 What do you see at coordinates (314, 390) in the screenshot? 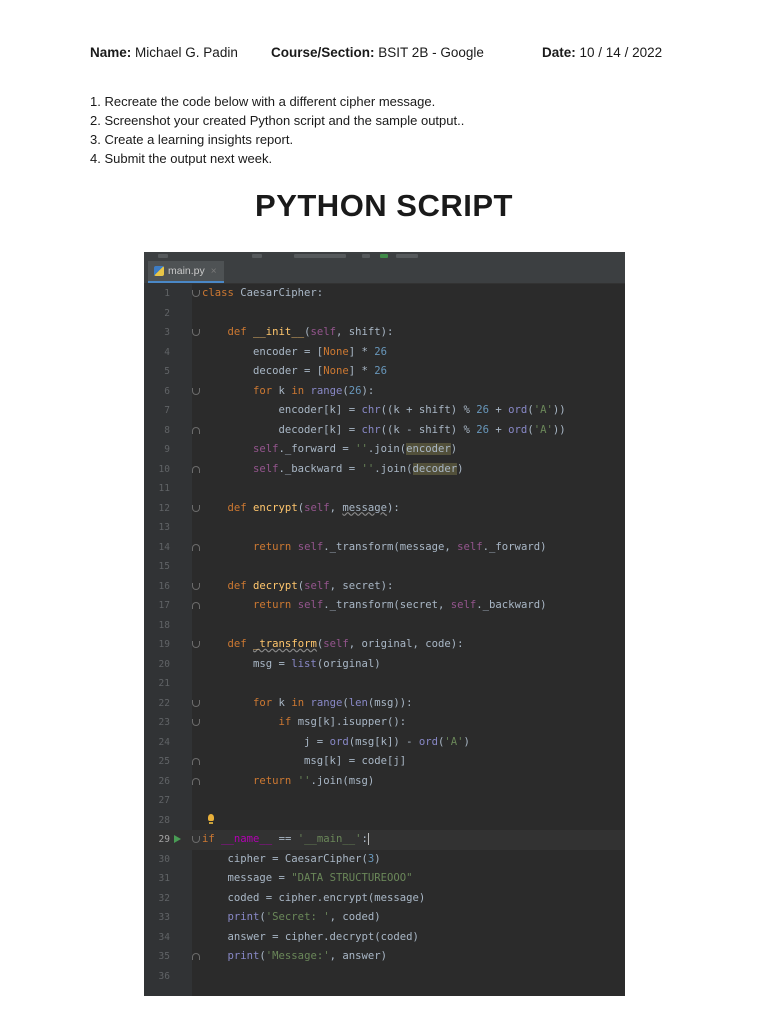
I see `code-text: for k in range(26):` at bounding box center [314, 390].